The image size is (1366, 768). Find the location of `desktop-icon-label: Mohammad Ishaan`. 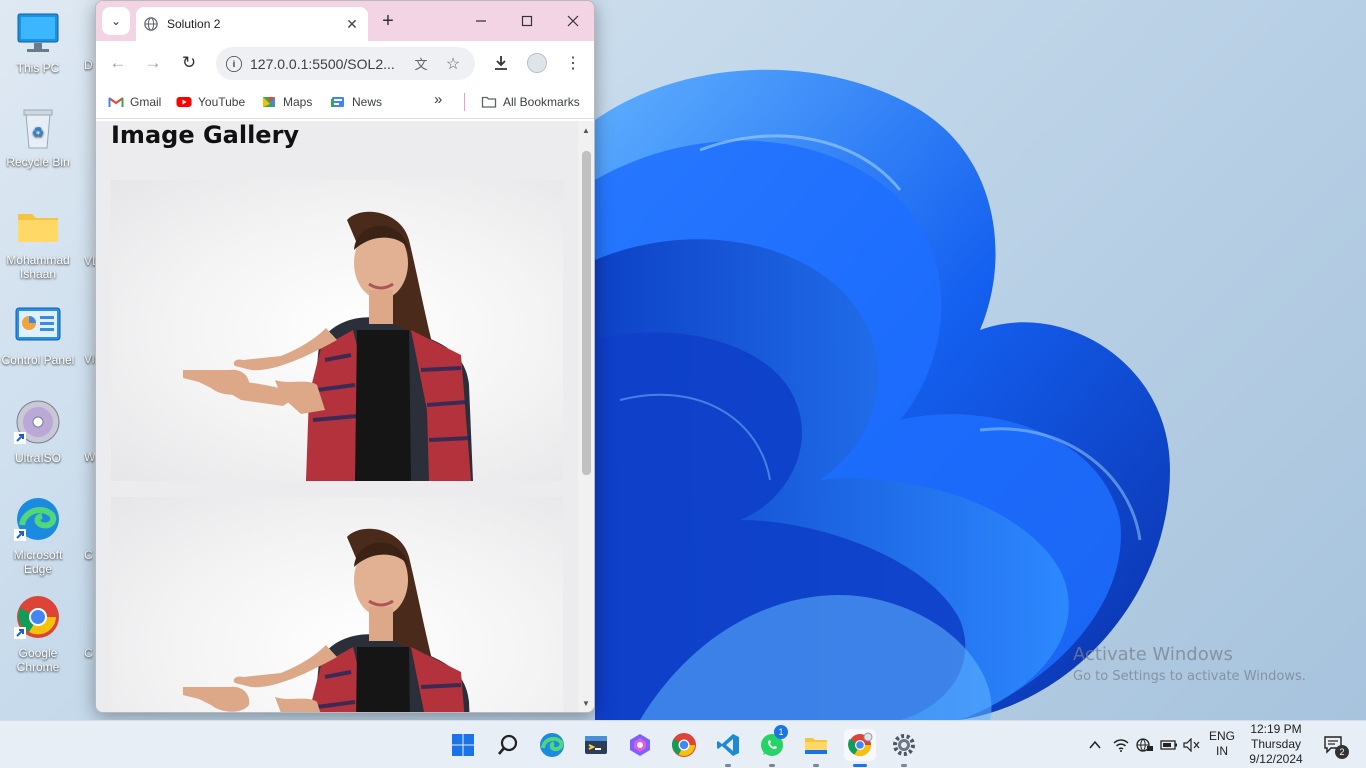

desktop-icon-label: Mohammad Ishaan is located at coordinates (38, 267).